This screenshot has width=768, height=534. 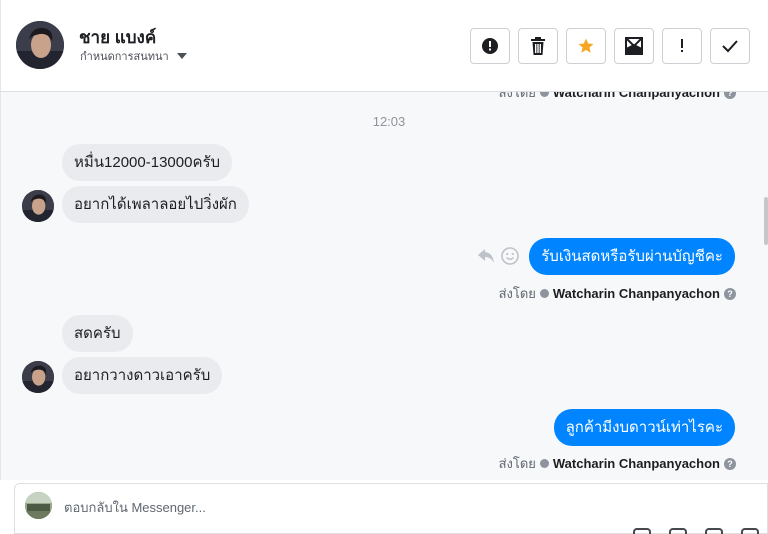 I want to click on image-icon, so click(x=678, y=531).